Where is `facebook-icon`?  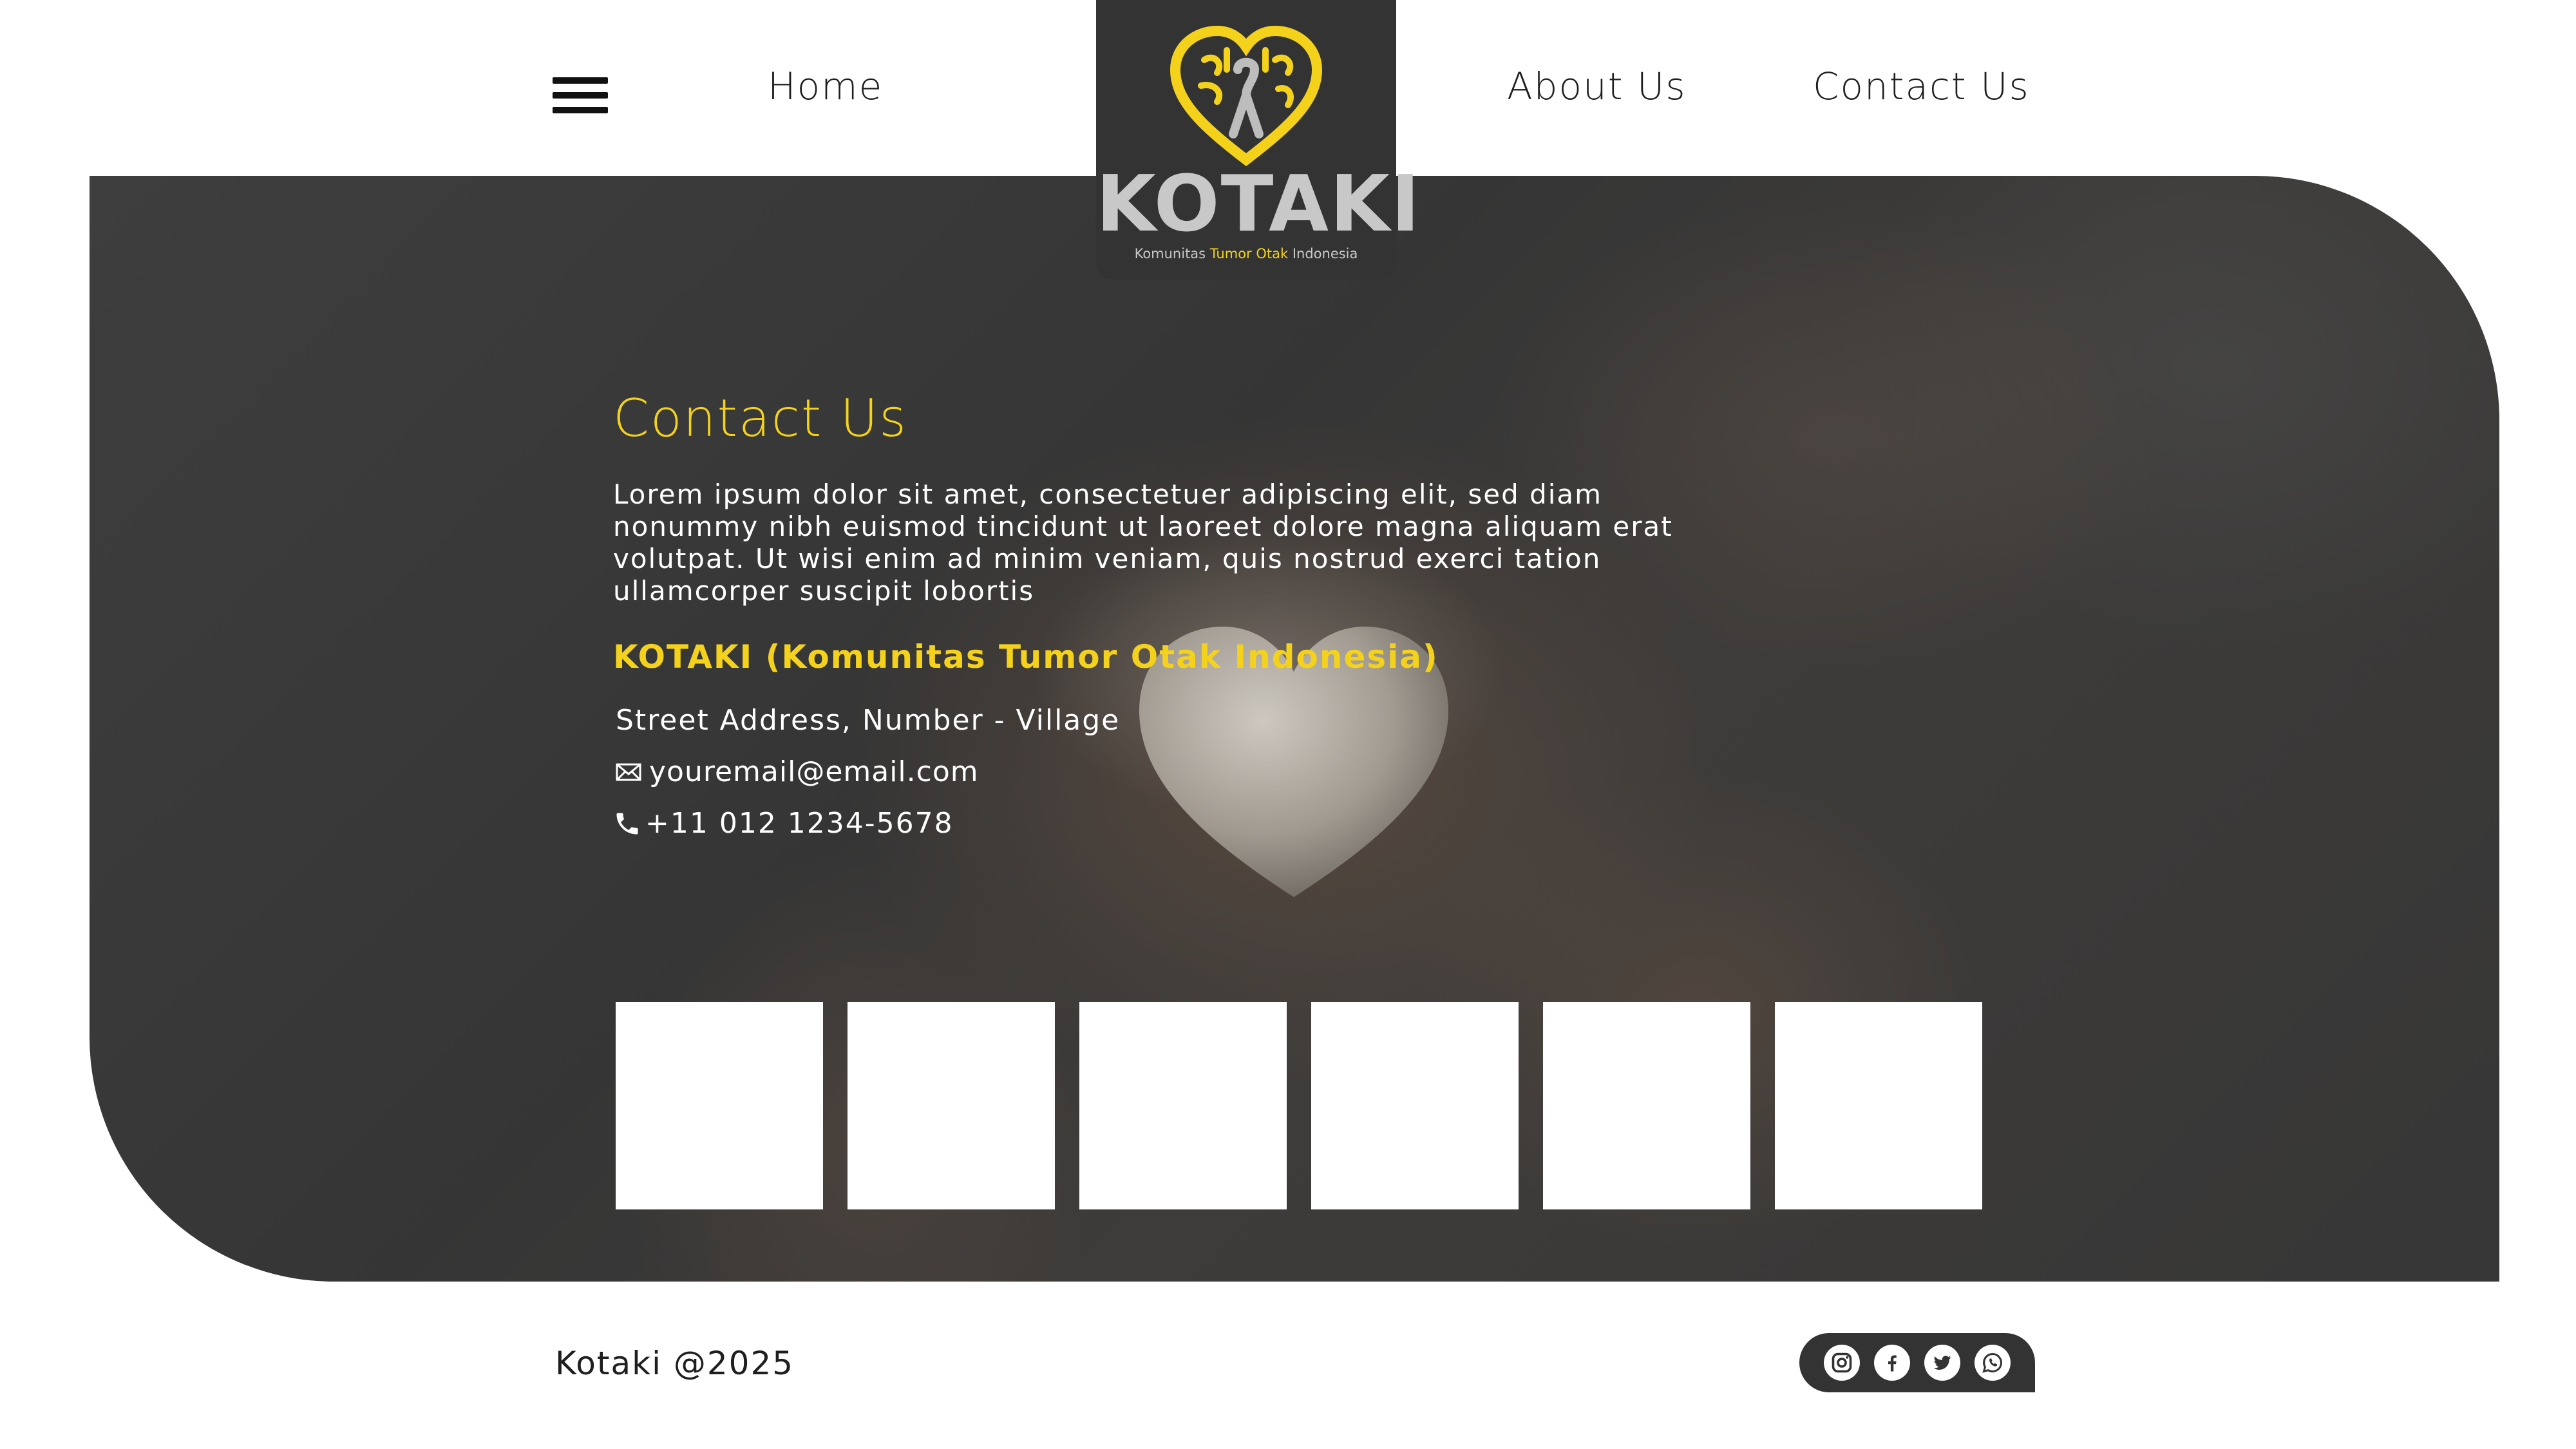 facebook-icon is located at coordinates (1892, 1363).